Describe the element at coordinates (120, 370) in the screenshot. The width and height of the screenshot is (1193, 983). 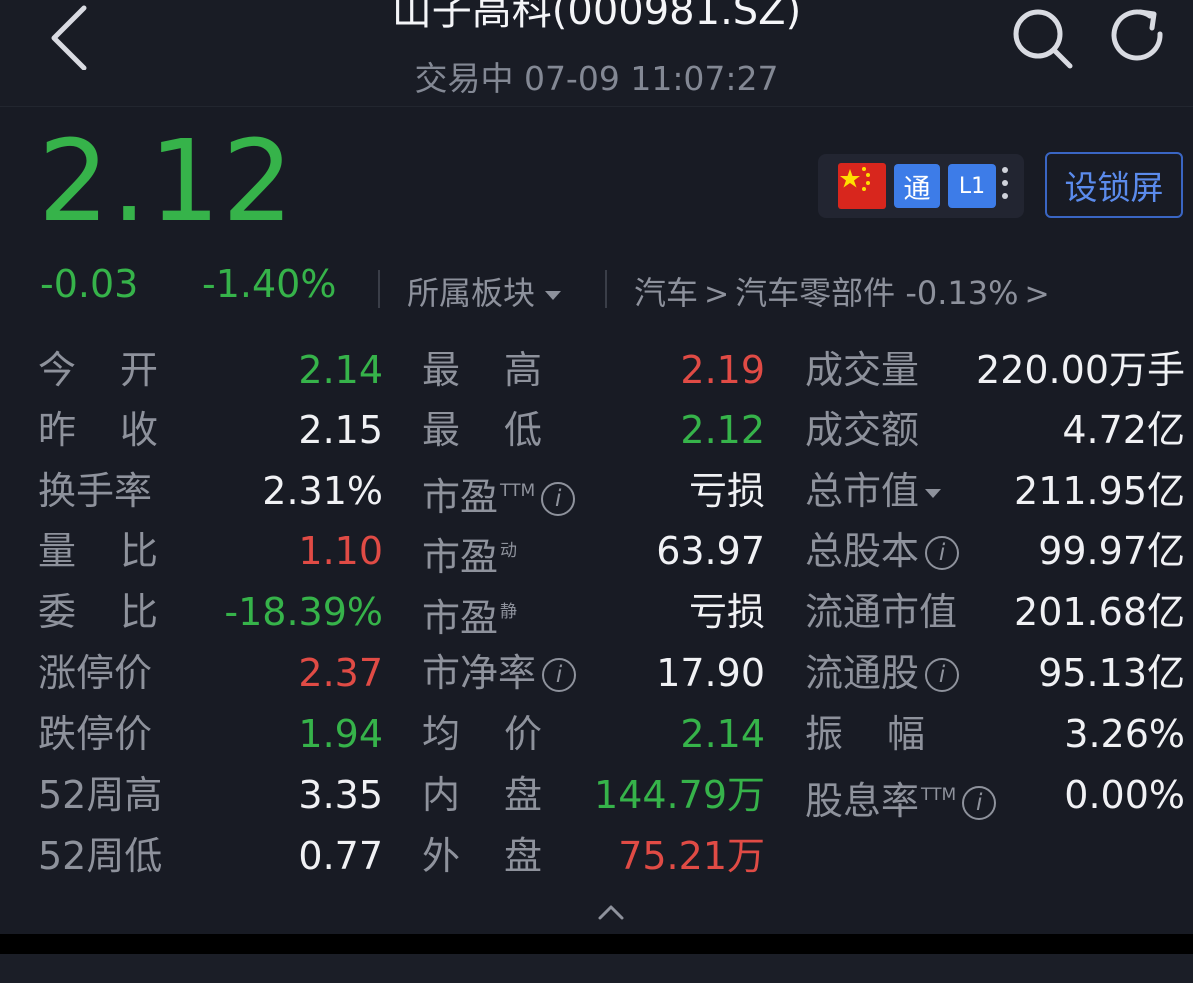
I see `open-label: 今开` at that location.